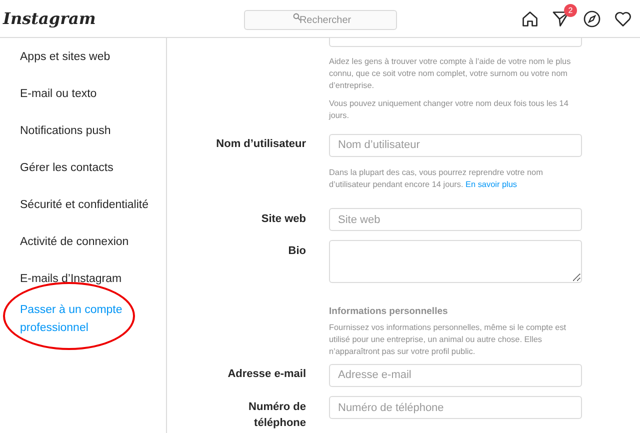 This screenshot has height=433, width=640. I want to click on help-text: Dans la plupart des cas, vous pourrez reprendre votre nom d’utilisateur pendant encore 14 jours. En savoir plus, so click(436, 178).